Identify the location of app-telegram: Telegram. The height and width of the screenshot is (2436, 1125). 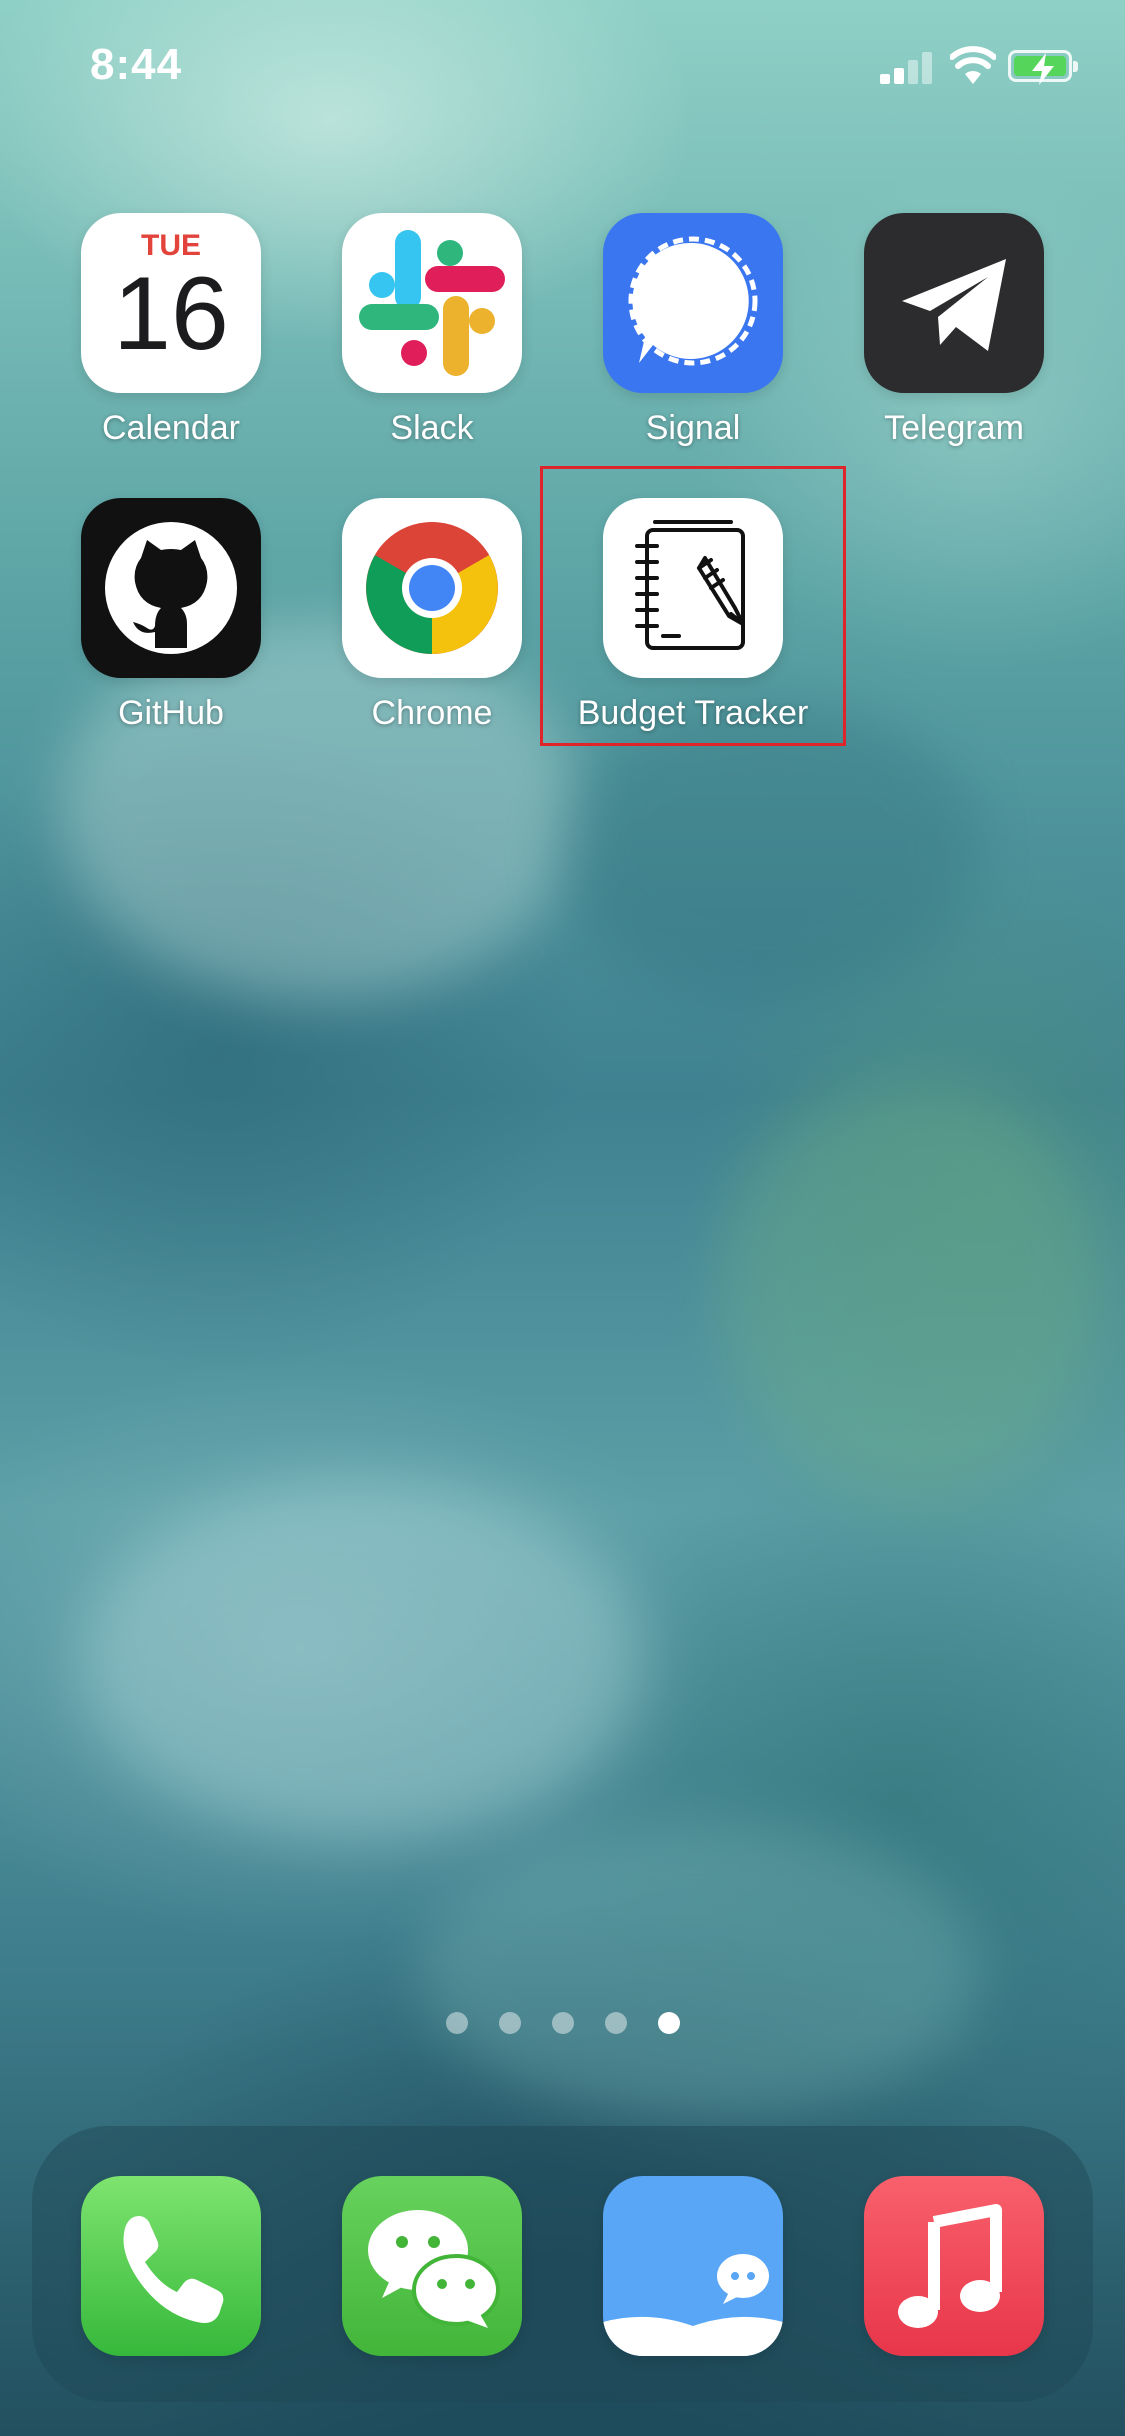
(954, 330).